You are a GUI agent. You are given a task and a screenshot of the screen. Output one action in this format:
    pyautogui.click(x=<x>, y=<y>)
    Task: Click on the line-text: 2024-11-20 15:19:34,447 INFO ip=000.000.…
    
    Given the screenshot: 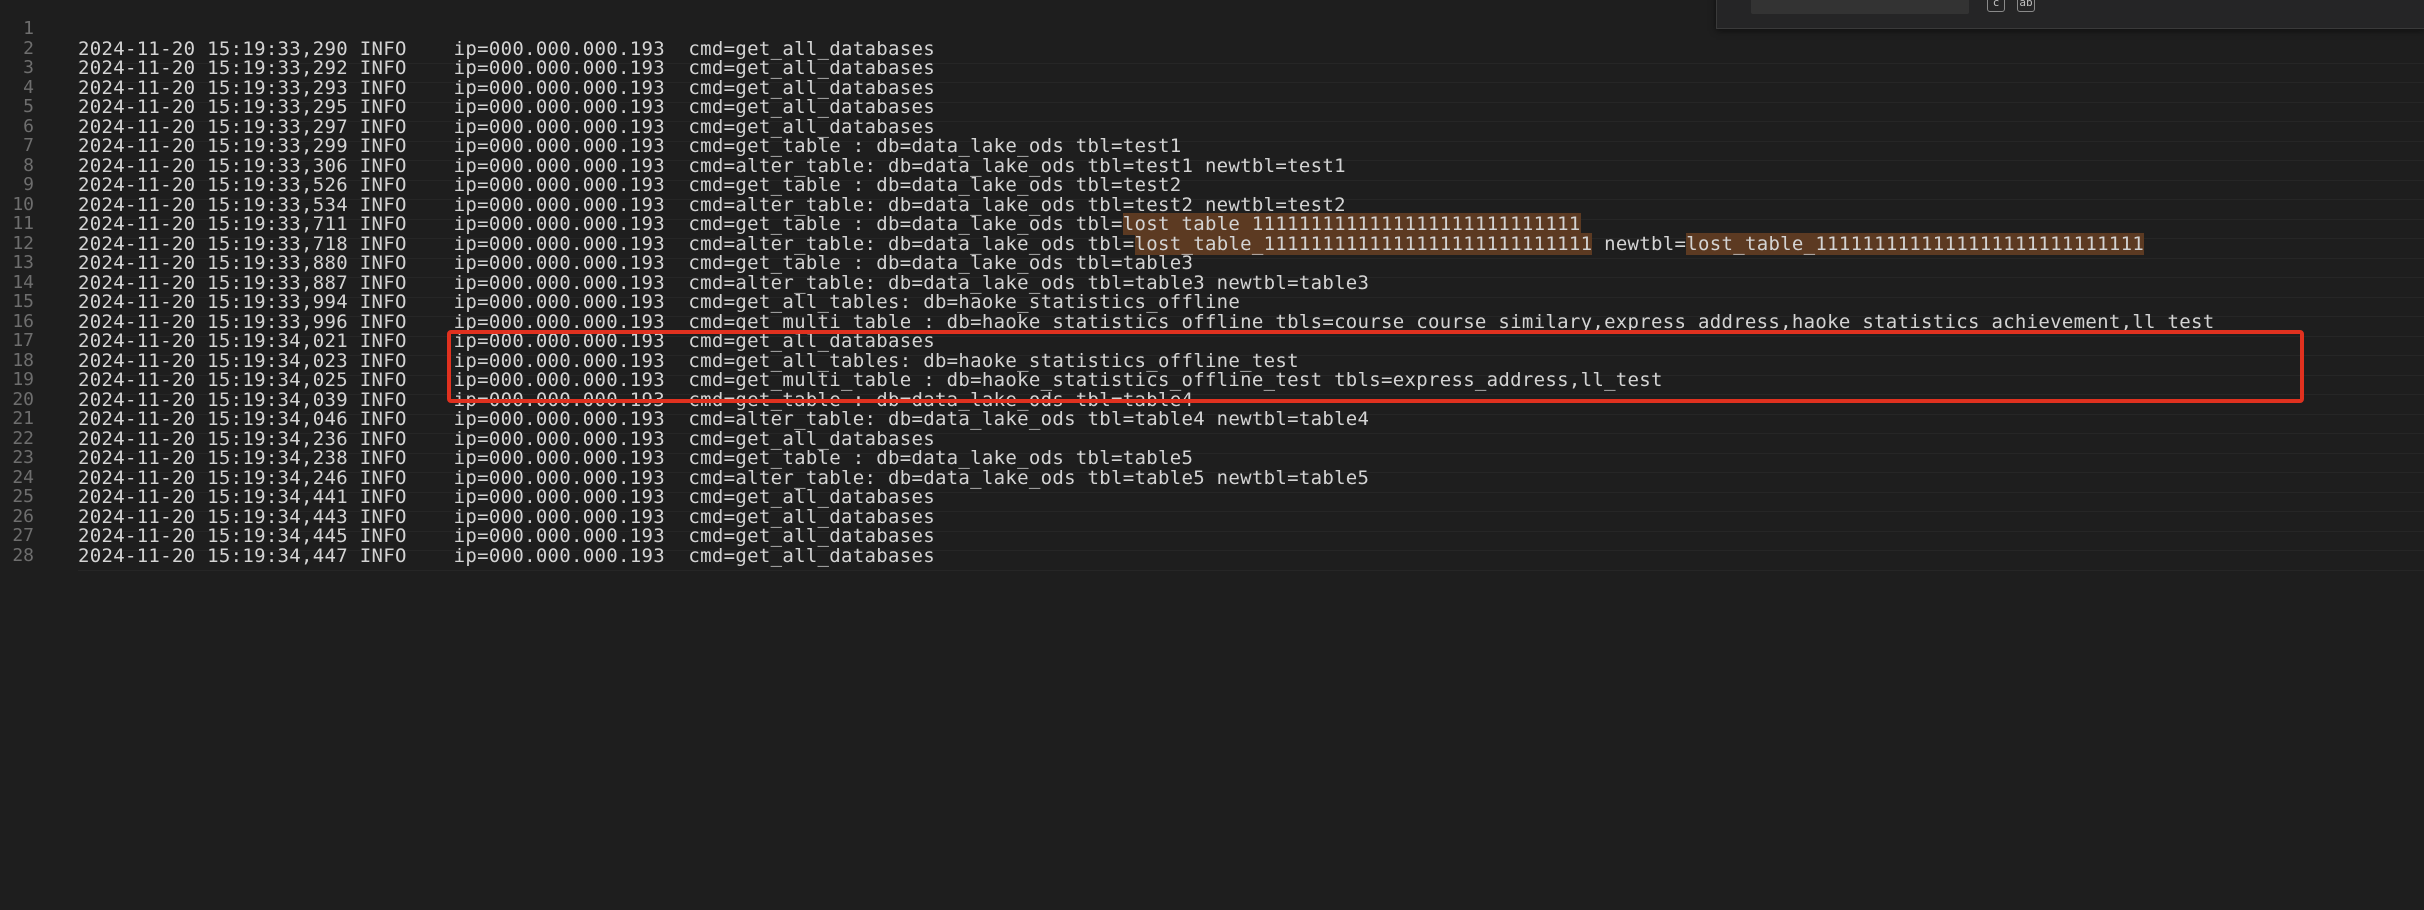 What is the action you would take?
    pyautogui.click(x=506, y=556)
    